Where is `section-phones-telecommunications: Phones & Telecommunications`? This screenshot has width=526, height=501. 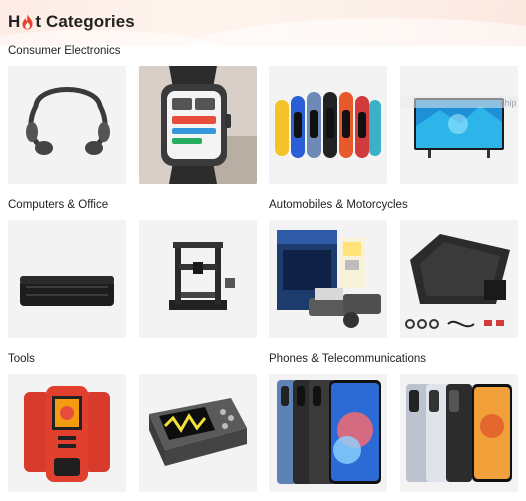 section-phones-telecommunications: Phones & Telecommunications is located at coordinates (347, 359).